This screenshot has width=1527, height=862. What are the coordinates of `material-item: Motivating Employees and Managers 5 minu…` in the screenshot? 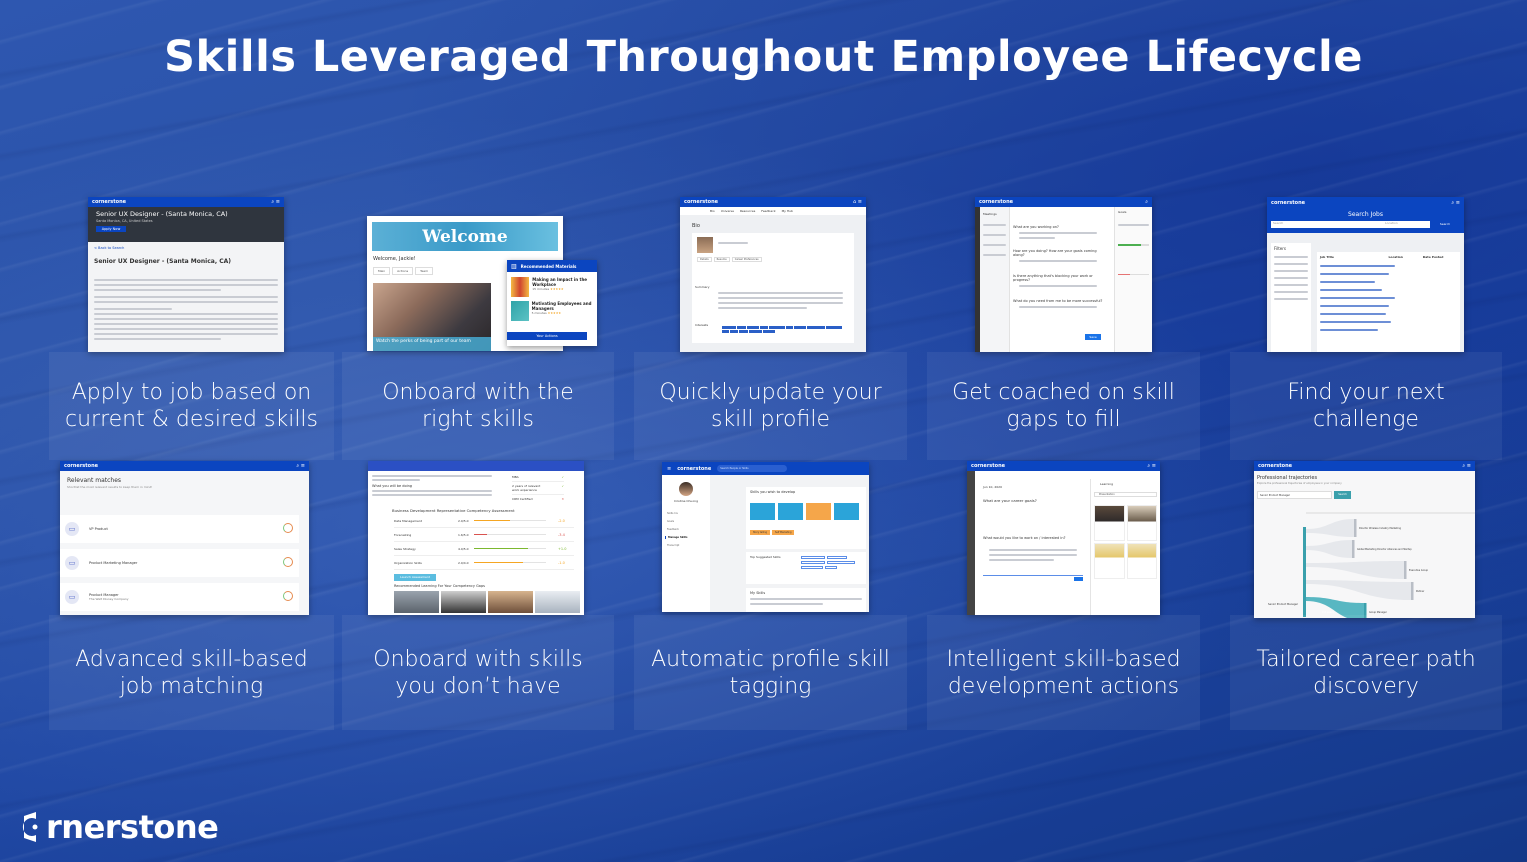 It's located at (552, 311).